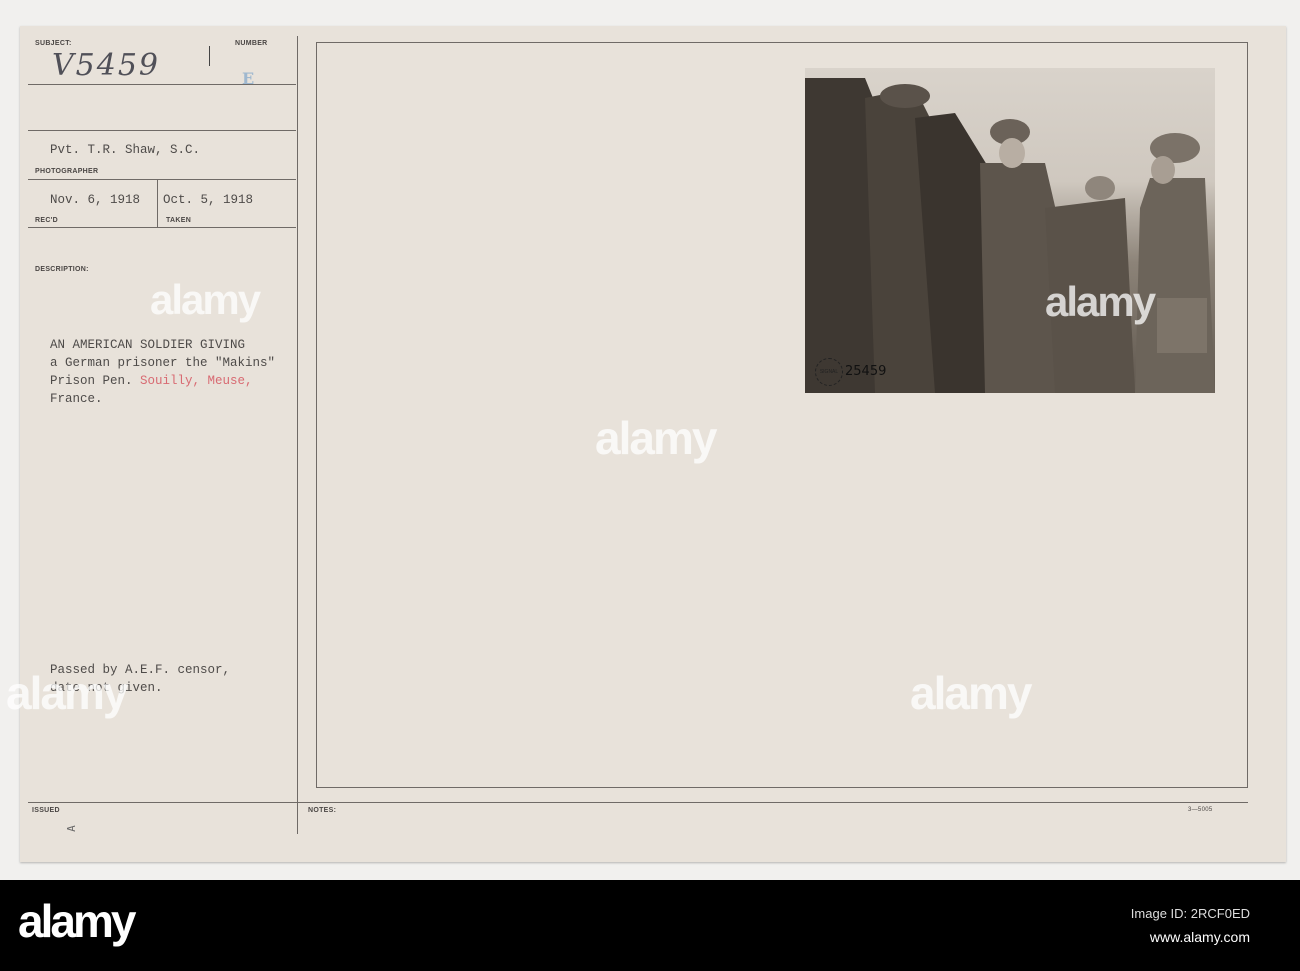 This screenshot has height=971, width=1300. Describe the element at coordinates (163, 363) in the screenshot. I see `description-line: a German prisoner the "Makins"` at that location.